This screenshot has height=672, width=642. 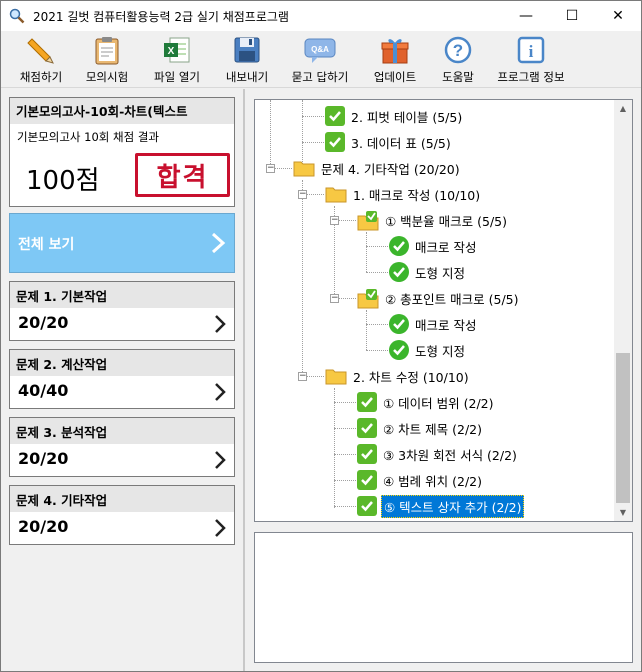 What do you see at coordinates (88, 137) in the screenshot?
I see `result-subtitle: 기본모의고사 10회 채점 결과` at bounding box center [88, 137].